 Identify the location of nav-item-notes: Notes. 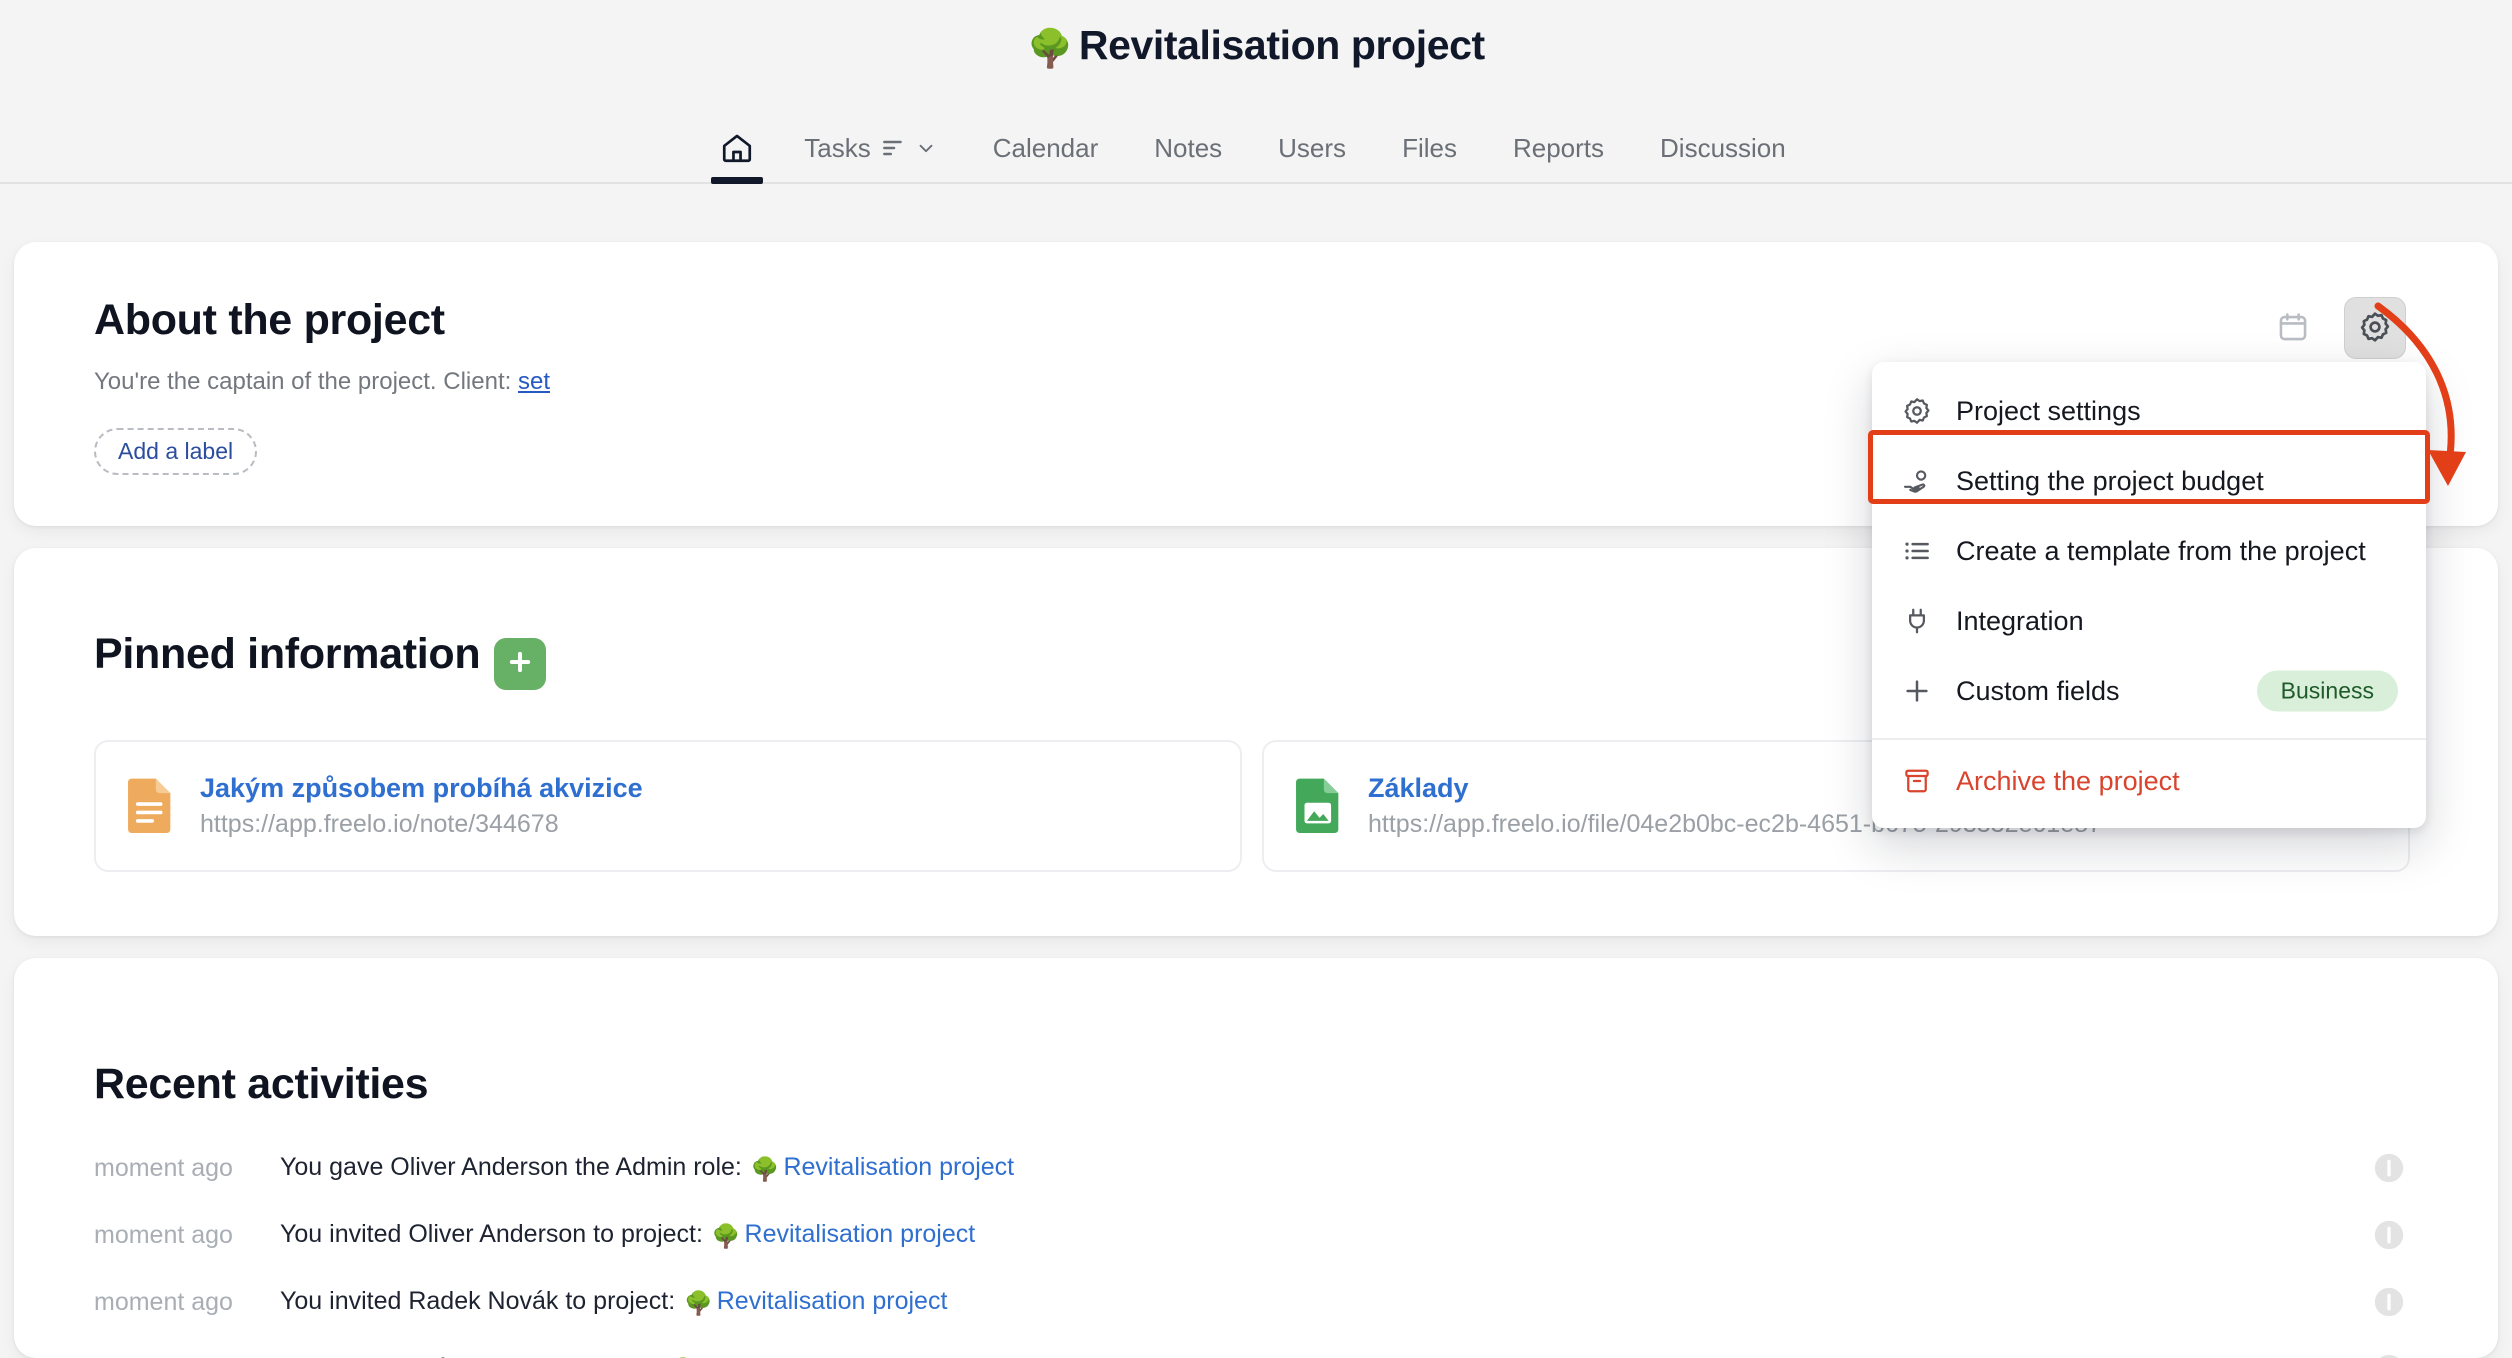
(1188, 148).